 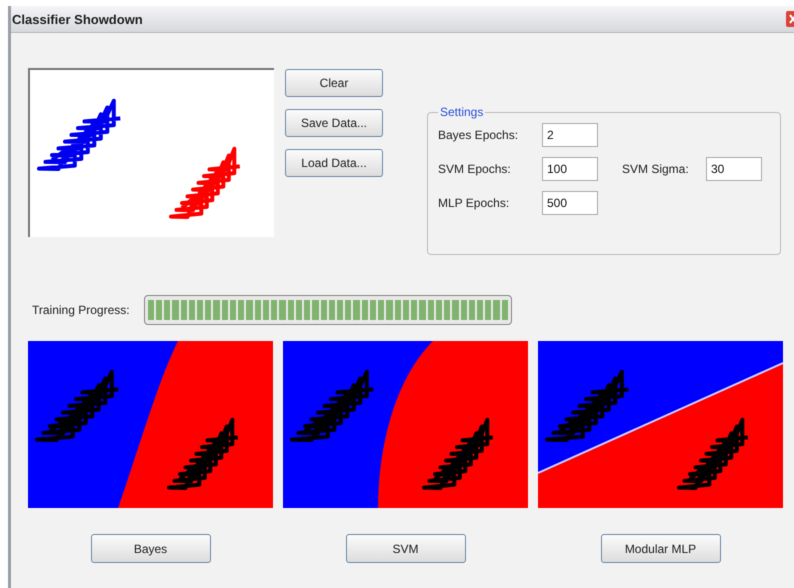 I want to click on progress-label: Training Progress:, so click(x=81, y=310).